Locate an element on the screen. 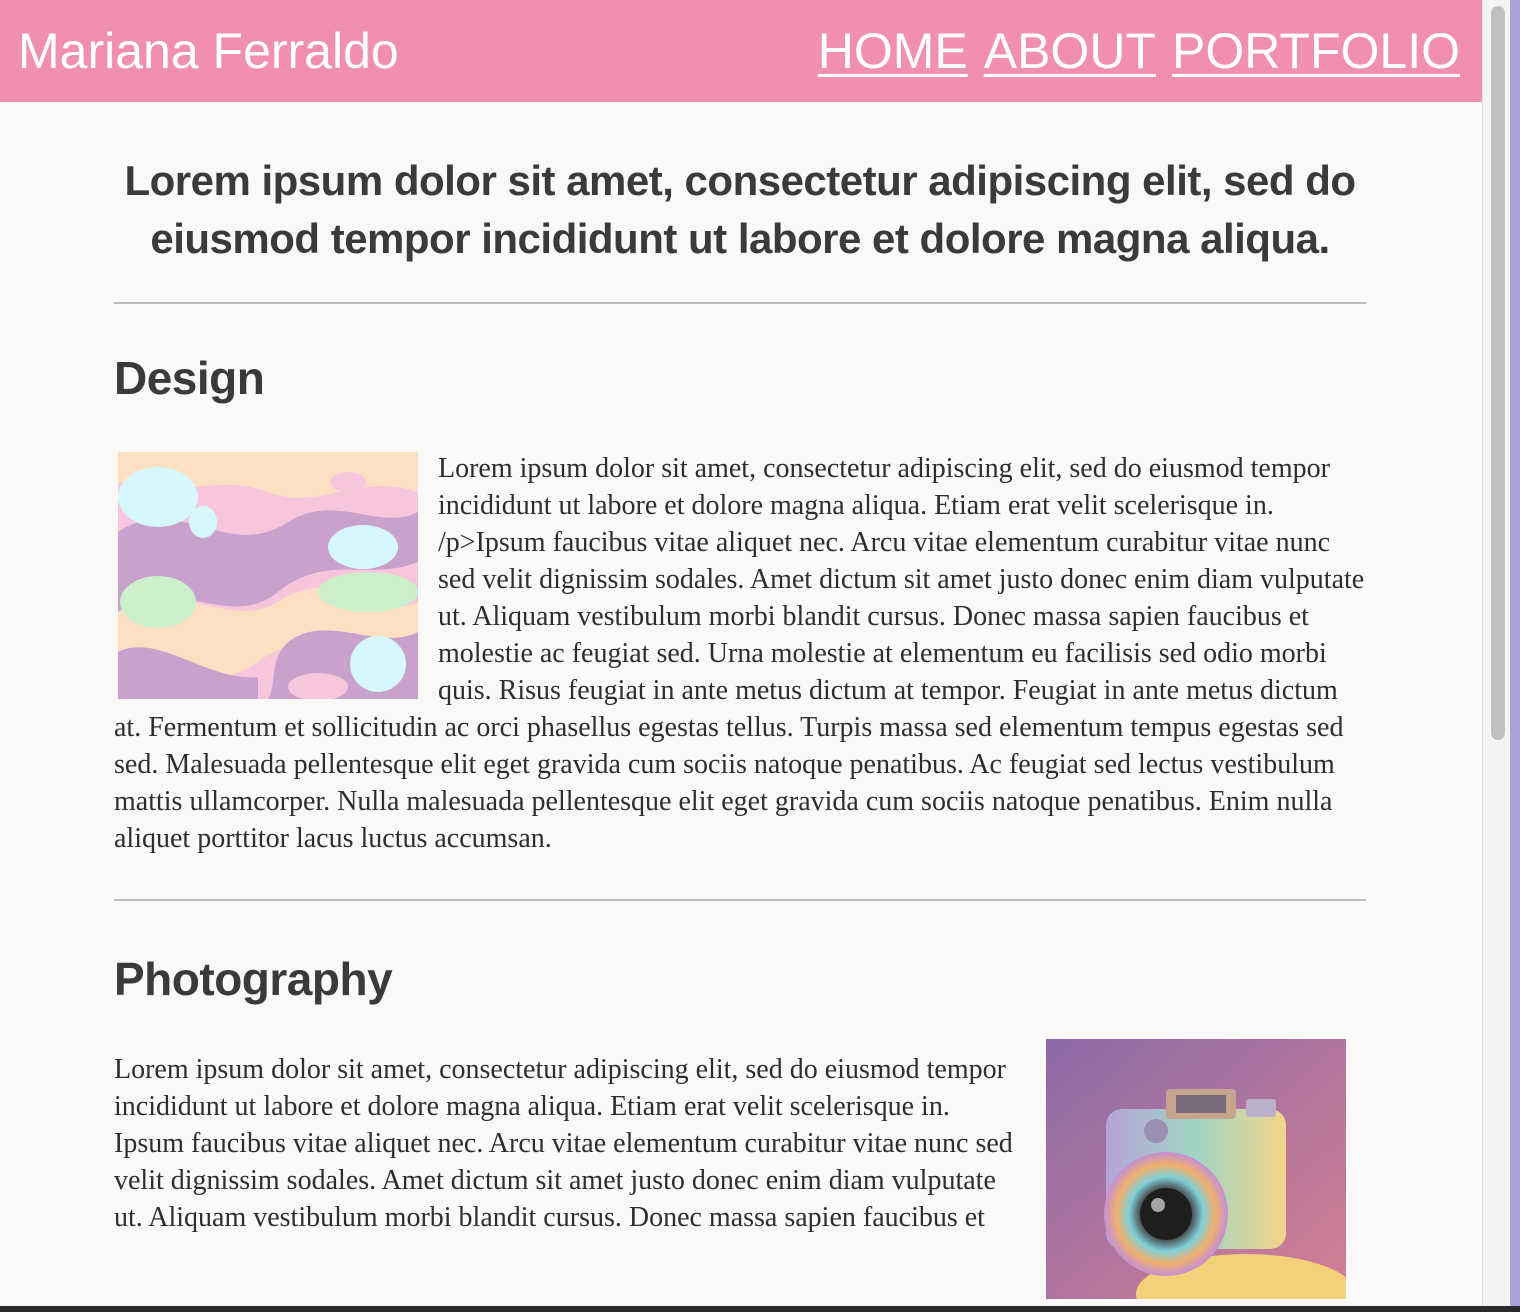 This screenshot has height=1312, width=1520. design-section-title: Design is located at coordinates (189, 378).